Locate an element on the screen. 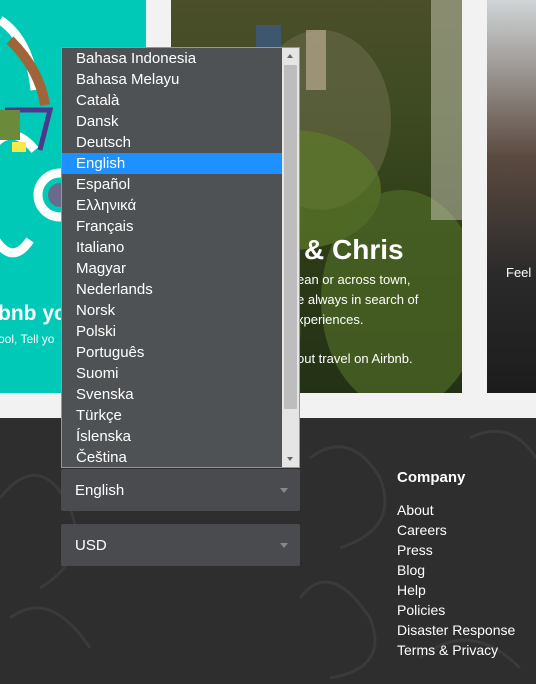 This screenshot has height=684, width=536. company-heading: Company is located at coordinates (431, 477).